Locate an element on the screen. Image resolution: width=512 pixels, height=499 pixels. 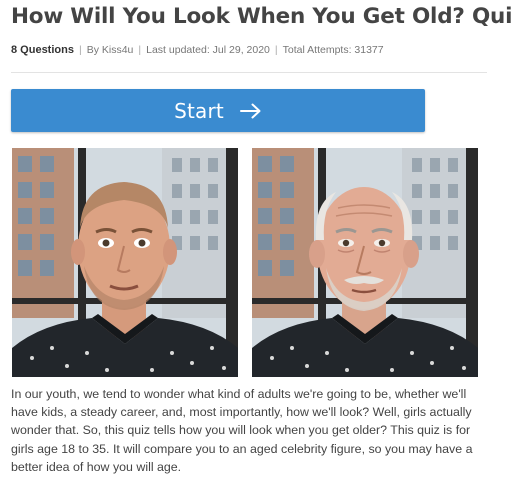
start-button-label: Start is located at coordinates (199, 110).